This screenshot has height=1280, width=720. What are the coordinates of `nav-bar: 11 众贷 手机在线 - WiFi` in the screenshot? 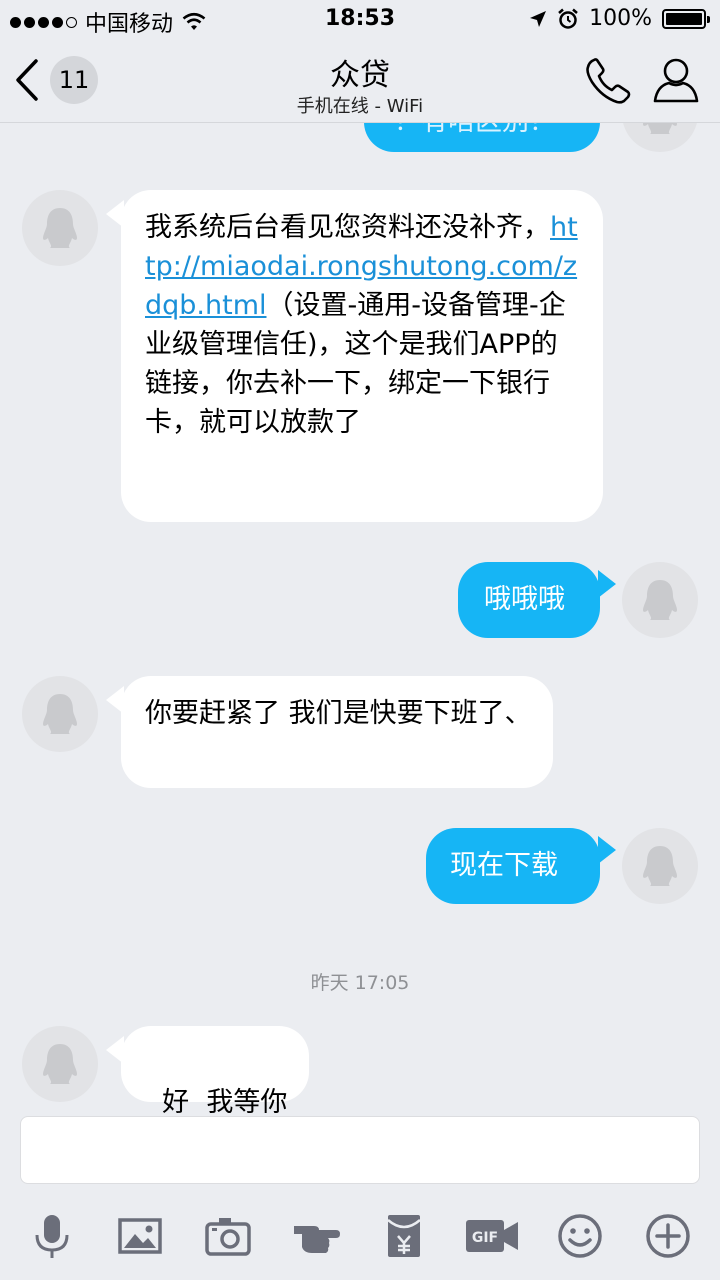 It's located at (360, 81).